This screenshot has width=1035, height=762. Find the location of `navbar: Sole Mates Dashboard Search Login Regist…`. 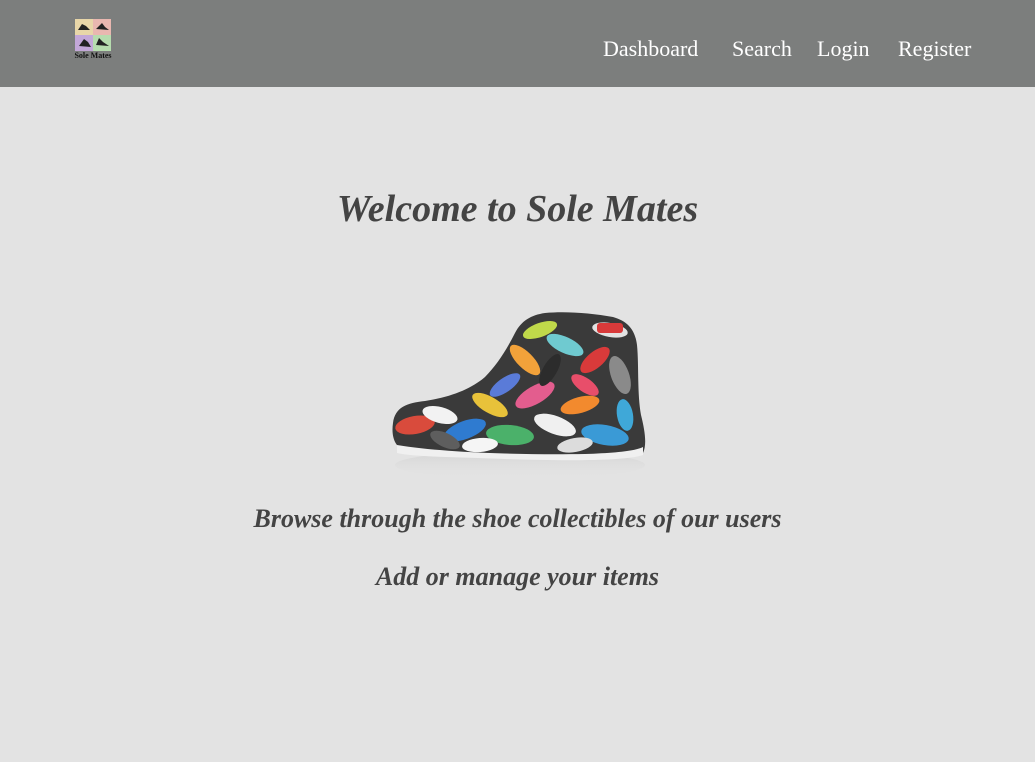

navbar: Sole Mates Dashboard Search Login Regist… is located at coordinates (517, 43).